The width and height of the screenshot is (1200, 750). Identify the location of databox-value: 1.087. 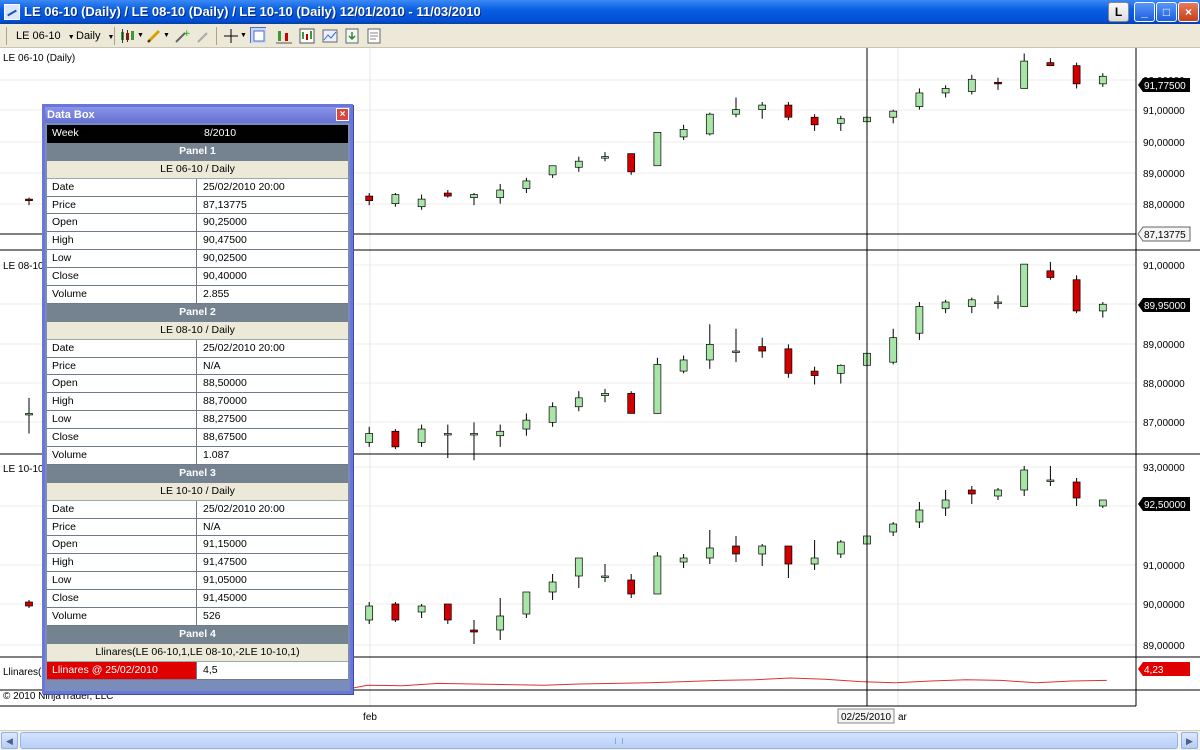
(216, 455).